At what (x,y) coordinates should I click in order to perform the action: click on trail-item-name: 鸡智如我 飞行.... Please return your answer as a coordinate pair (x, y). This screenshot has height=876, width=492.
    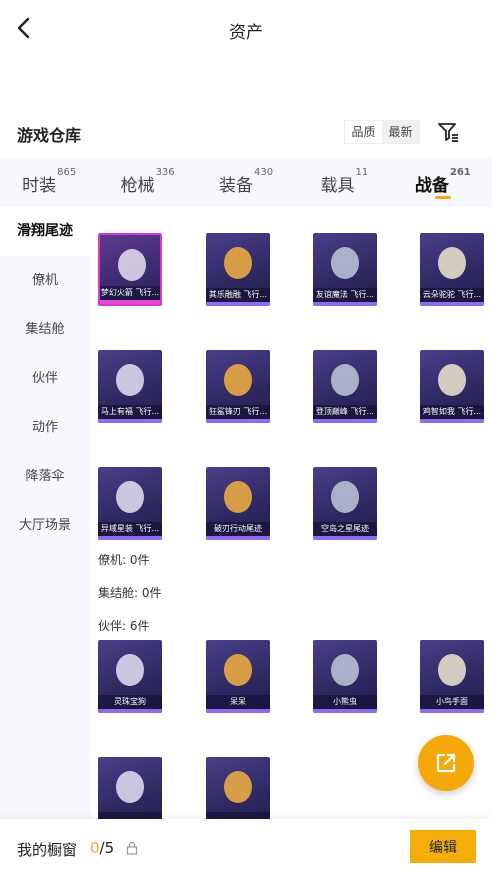
    Looking at the image, I should click on (452, 412).